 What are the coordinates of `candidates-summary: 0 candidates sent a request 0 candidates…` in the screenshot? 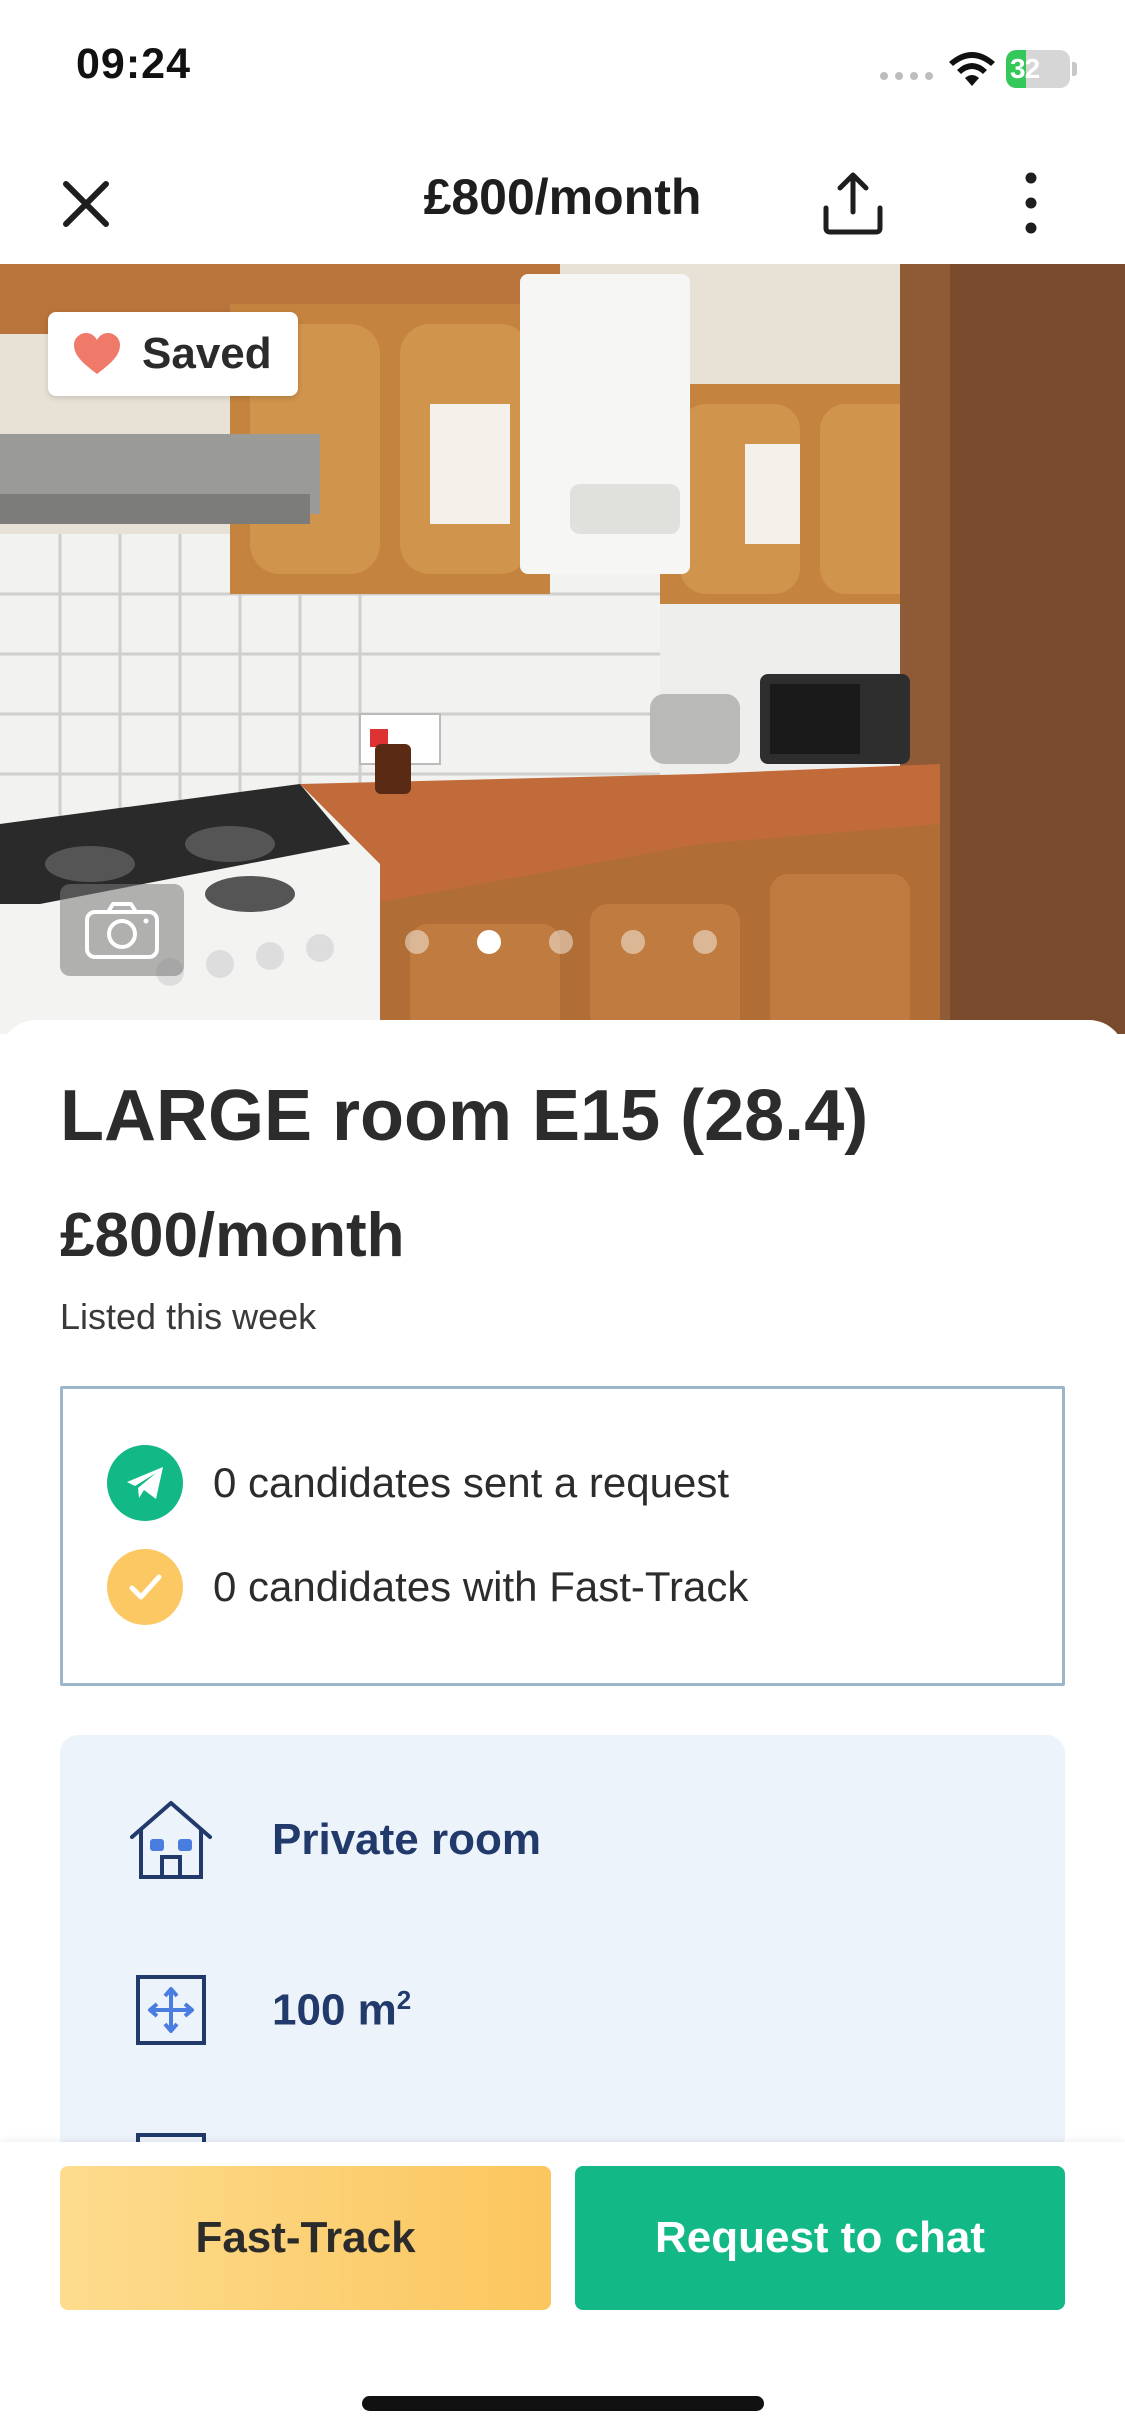 It's located at (562, 1536).